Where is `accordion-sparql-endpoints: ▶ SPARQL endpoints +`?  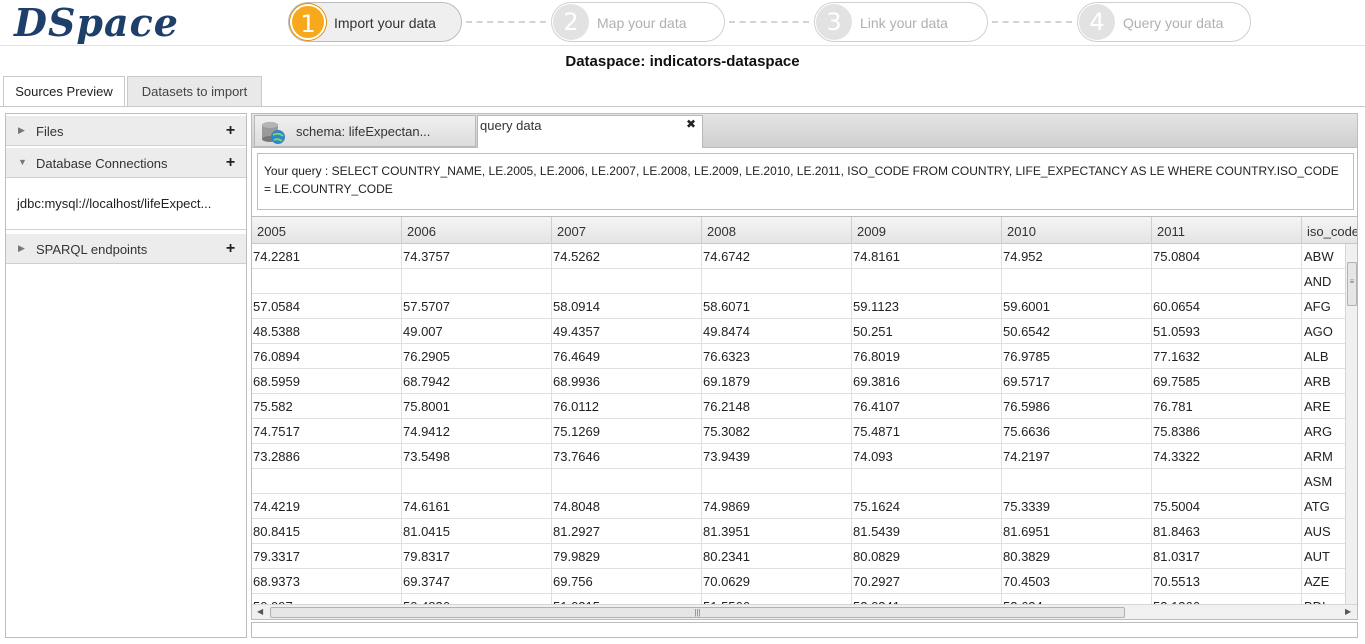
accordion-sparql-endpoints: ▶ SPARQL endpoints + is located at coordinates (126, 249).